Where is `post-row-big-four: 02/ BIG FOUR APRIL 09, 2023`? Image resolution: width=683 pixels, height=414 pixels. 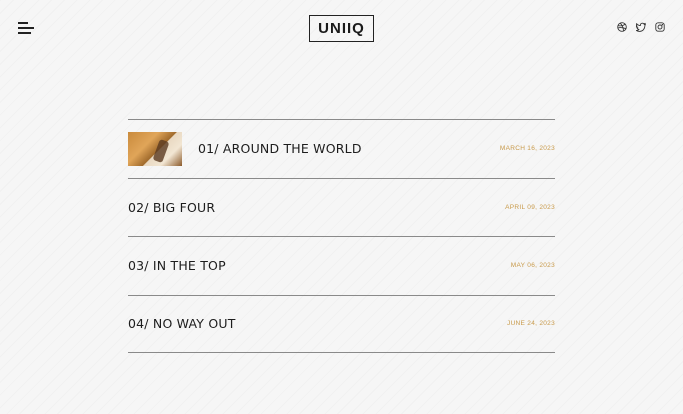 post-row-big-four: 02/ BIG FOUR APRIL 09, 2023 is located at coordinates (341, 207).